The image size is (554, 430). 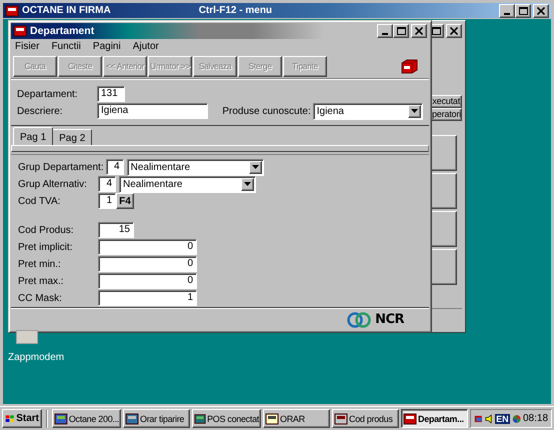 What do you see at coordinates (53, 184) in the screenshot?
I see `field-label: Grup Alternativ:` at bounding box center [53, 184].